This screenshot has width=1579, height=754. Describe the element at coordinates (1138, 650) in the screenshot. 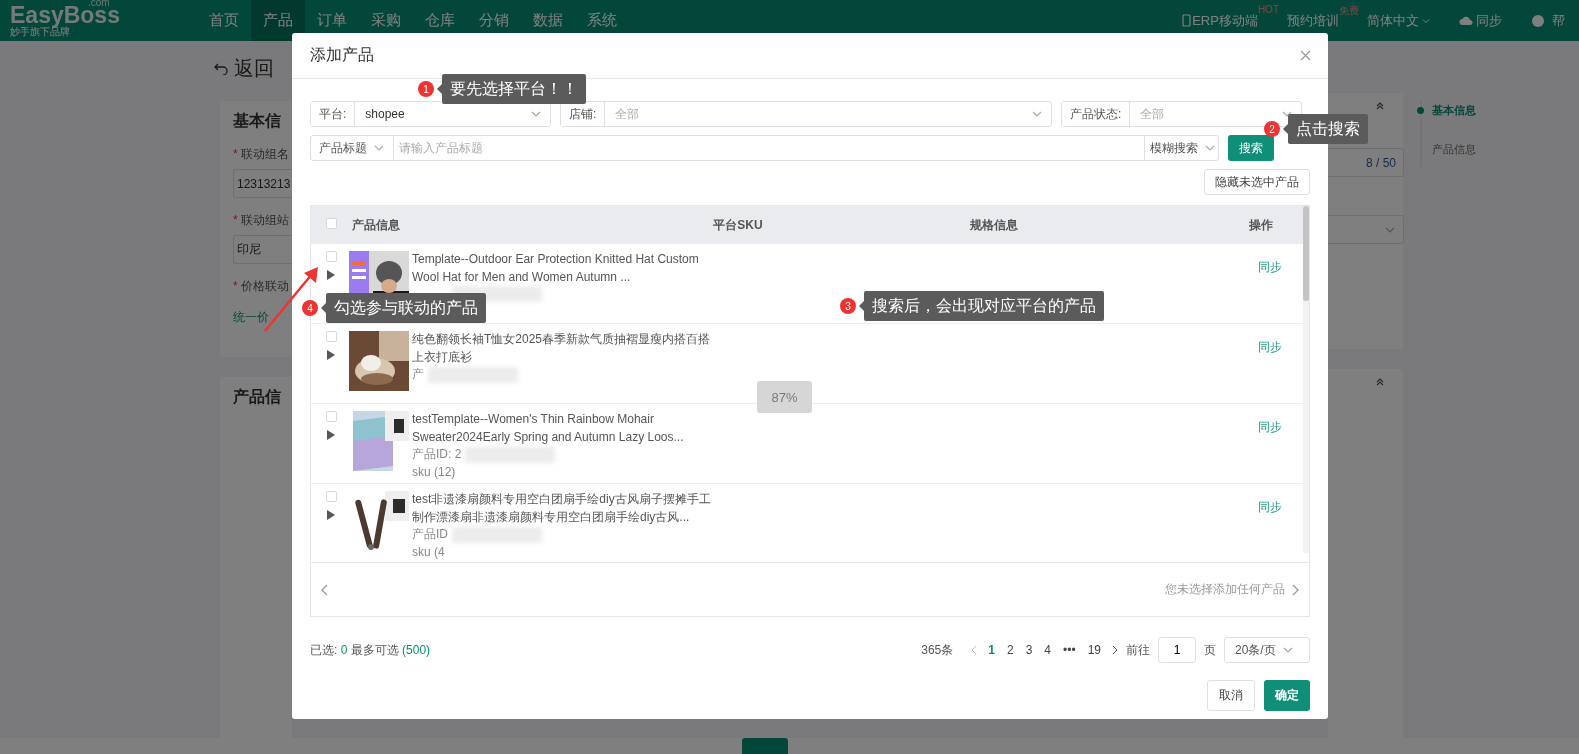

I see `goto-label: 前往` at that location.